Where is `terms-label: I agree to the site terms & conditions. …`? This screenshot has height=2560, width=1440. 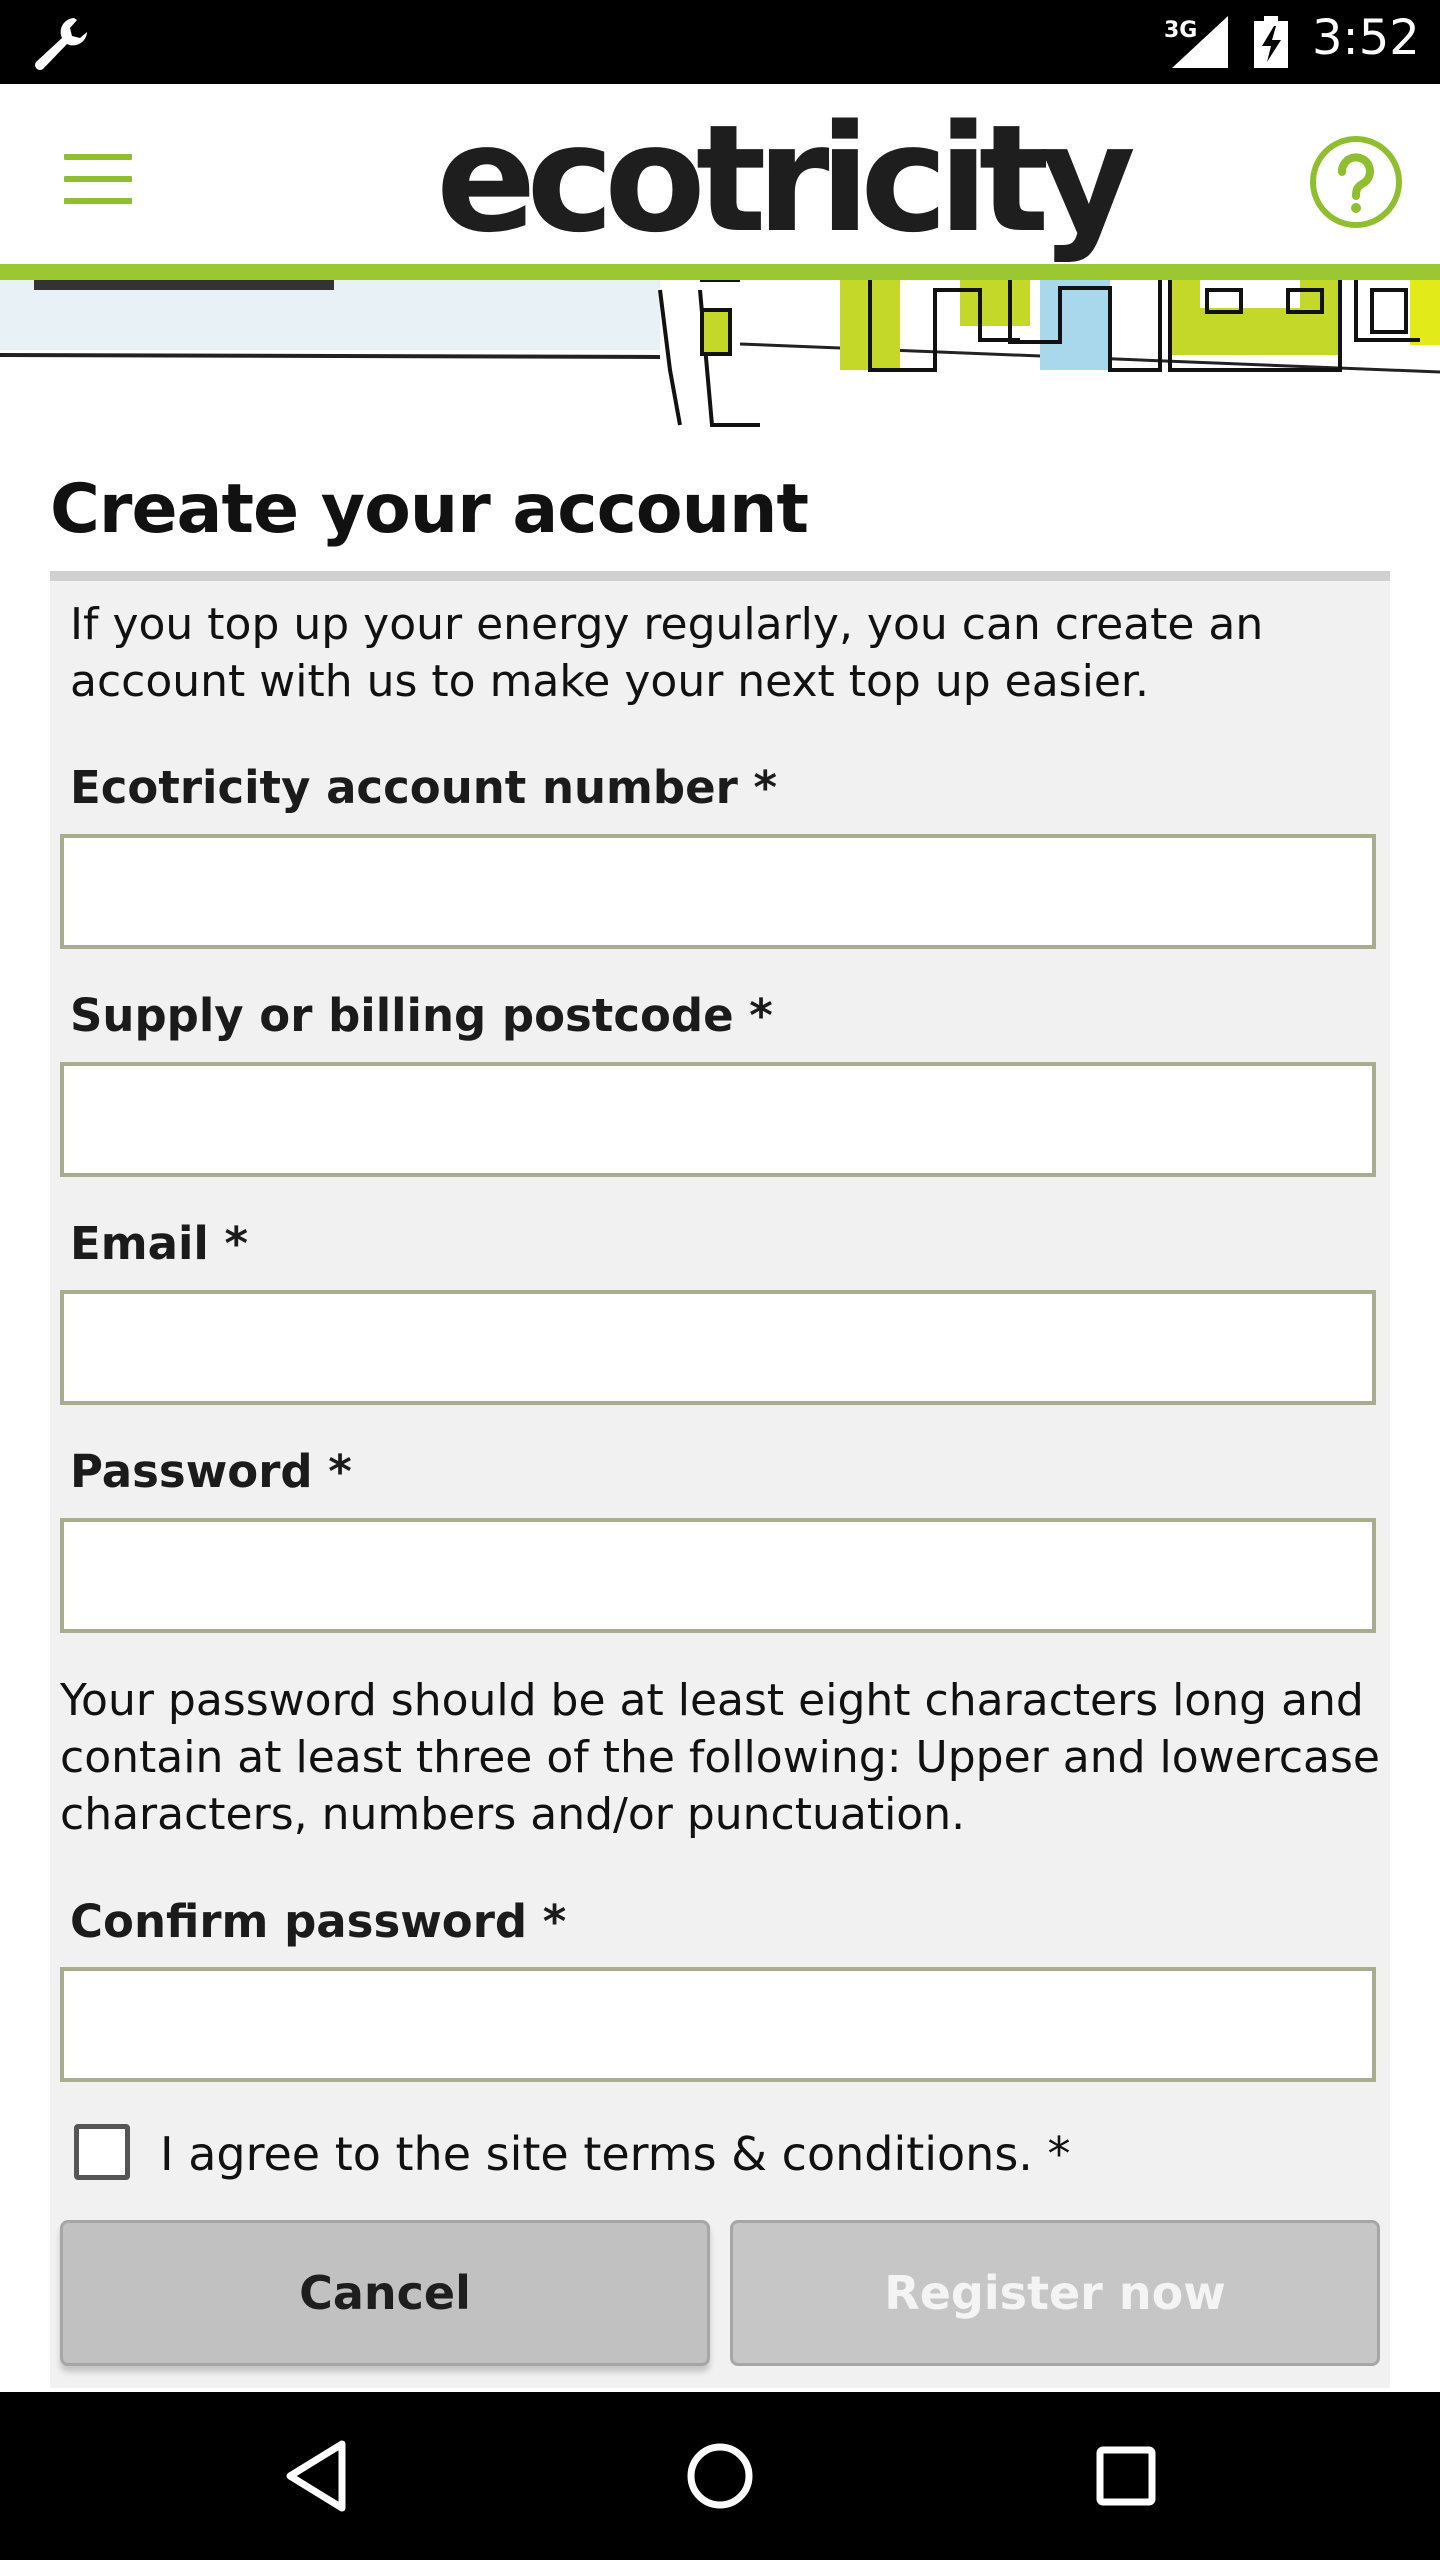
terms-label: I agree to the site terms & conditions. … is located at coordinates (615, 2154).